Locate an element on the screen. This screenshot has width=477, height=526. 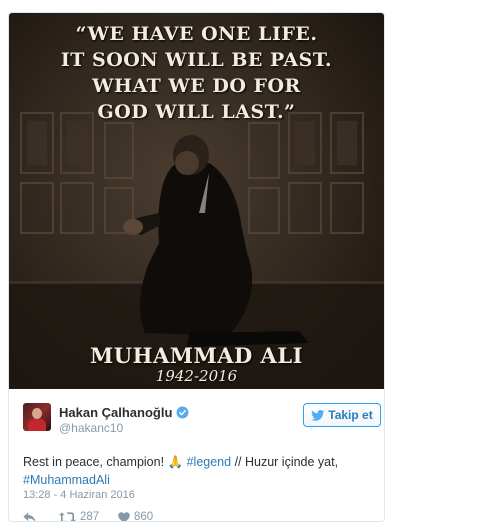
reply-button is located at coordinates (29, 515).